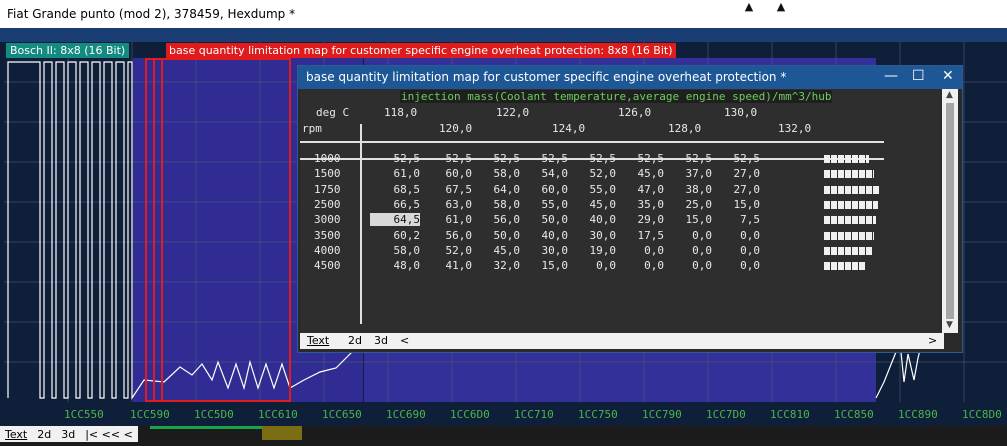  Describe the element at coordinates (854, 414) in the screenshot. I see `address-tick: 1CC850` at that location.